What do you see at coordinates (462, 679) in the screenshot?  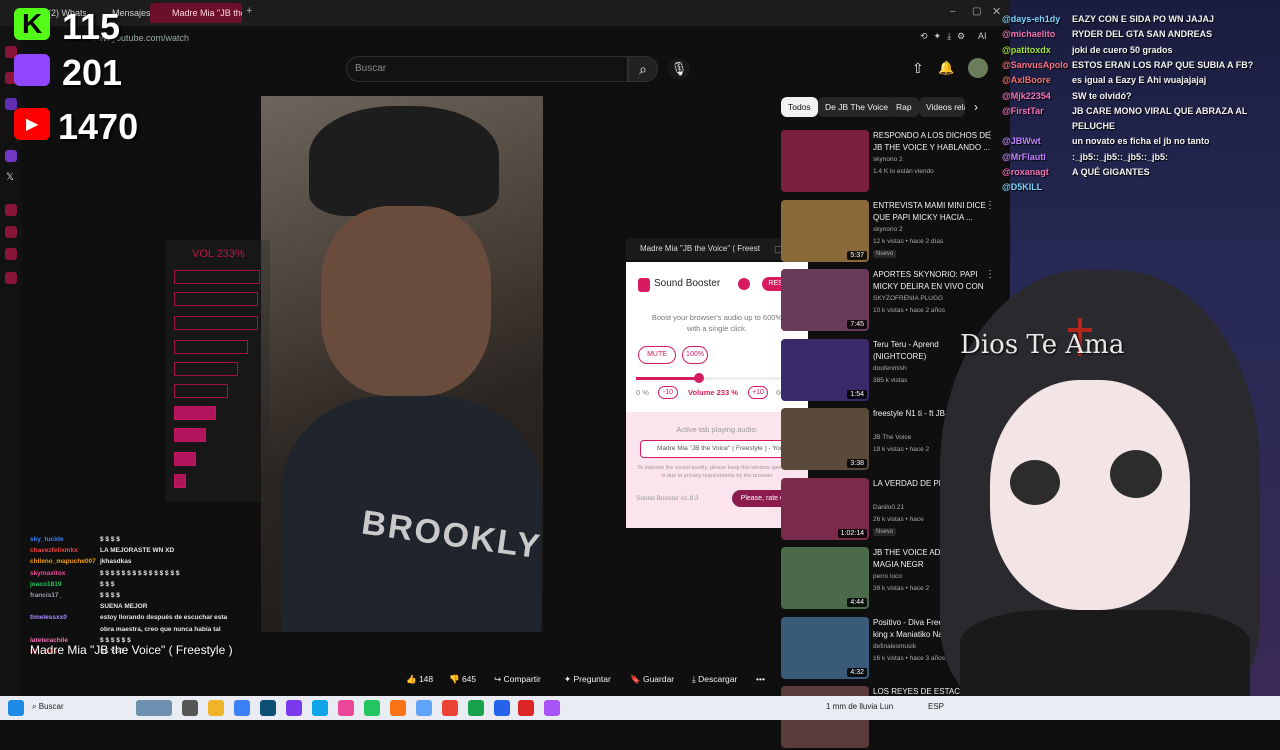 I see `dislike-button: 👎 645` at bounding box center [462, 679].